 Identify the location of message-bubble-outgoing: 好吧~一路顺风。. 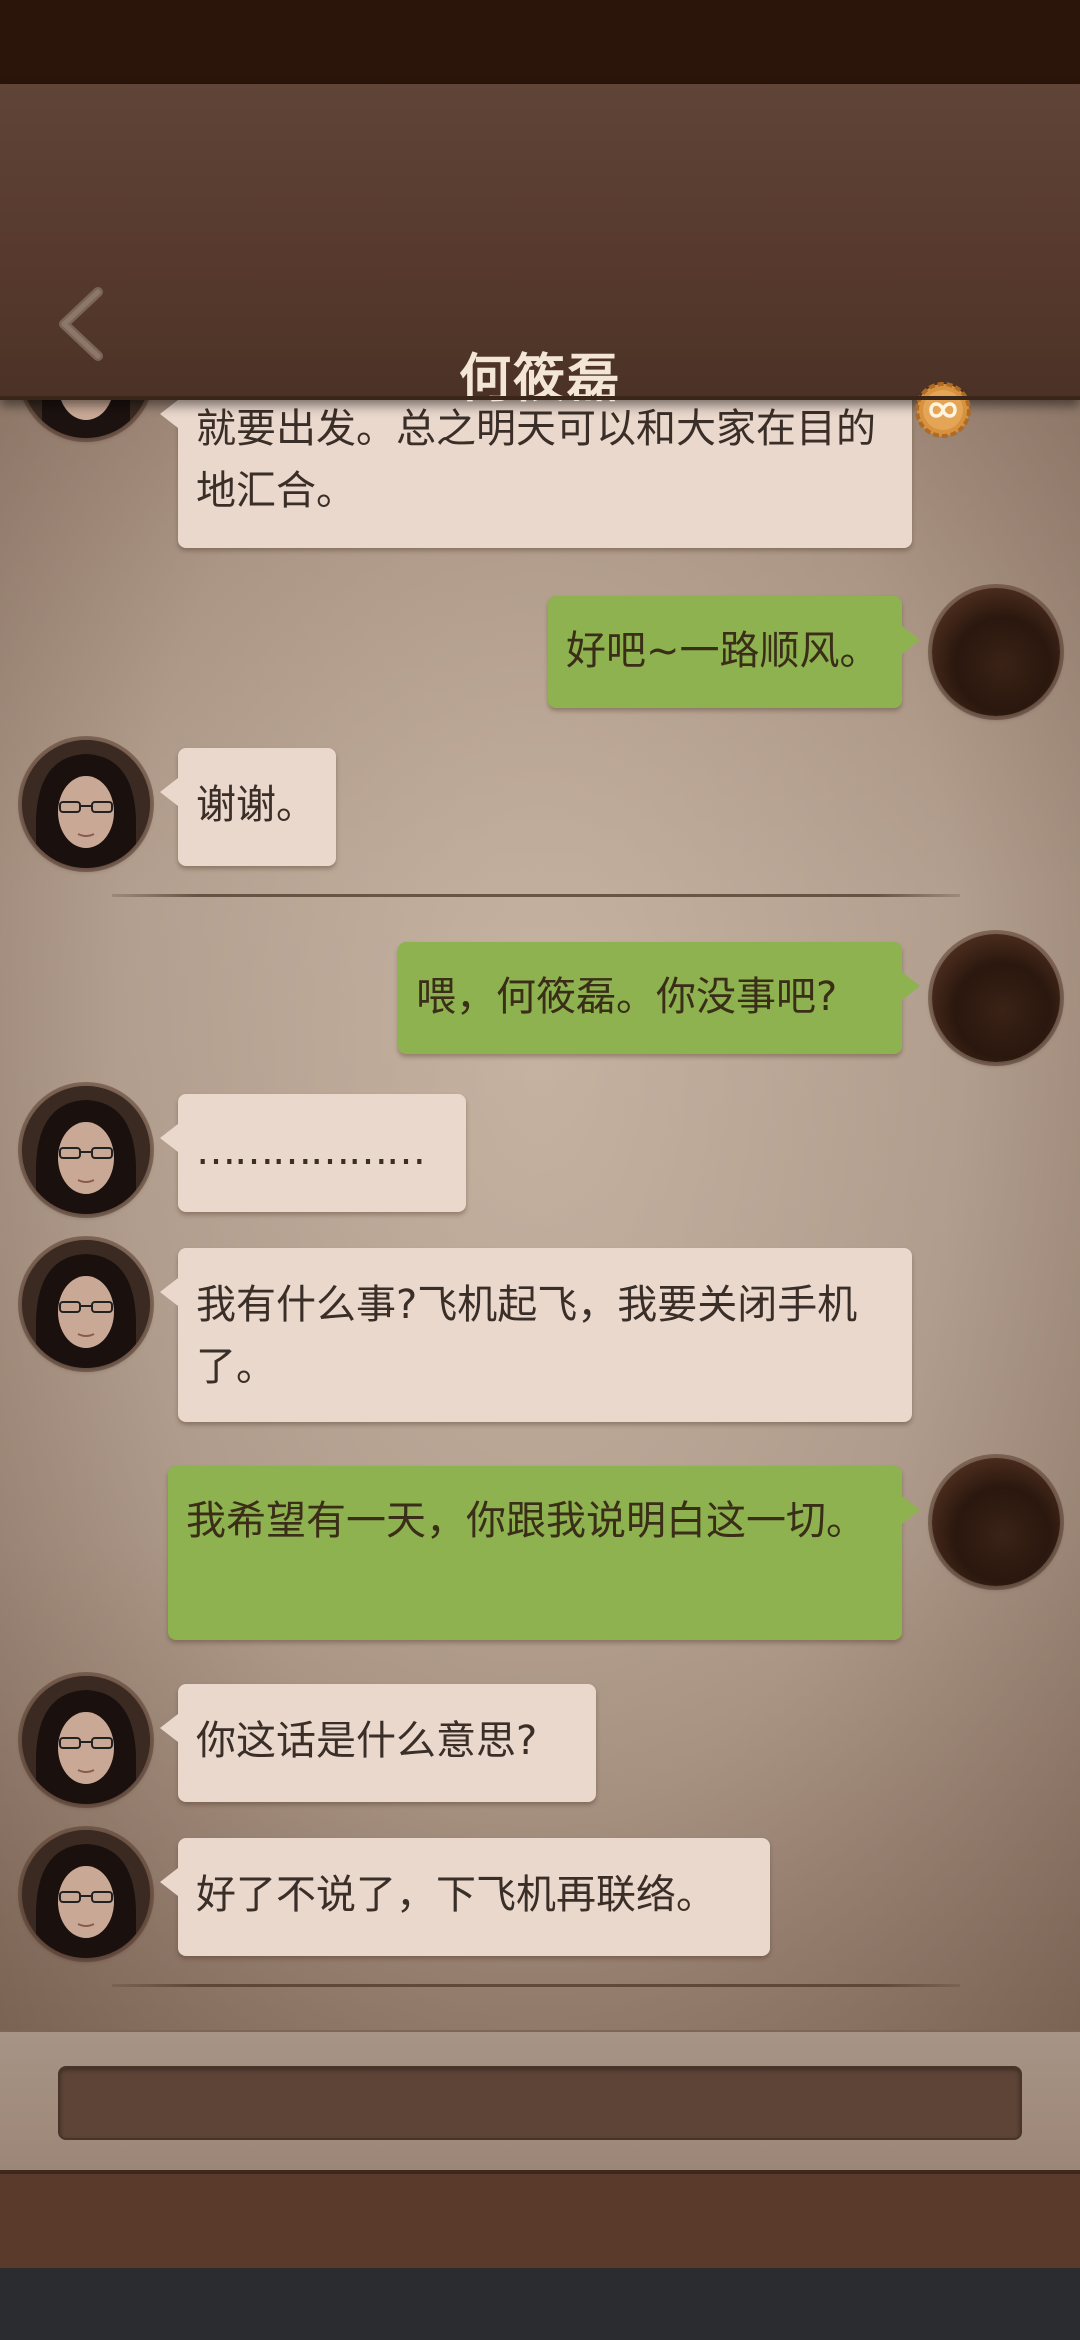
(734, 652).